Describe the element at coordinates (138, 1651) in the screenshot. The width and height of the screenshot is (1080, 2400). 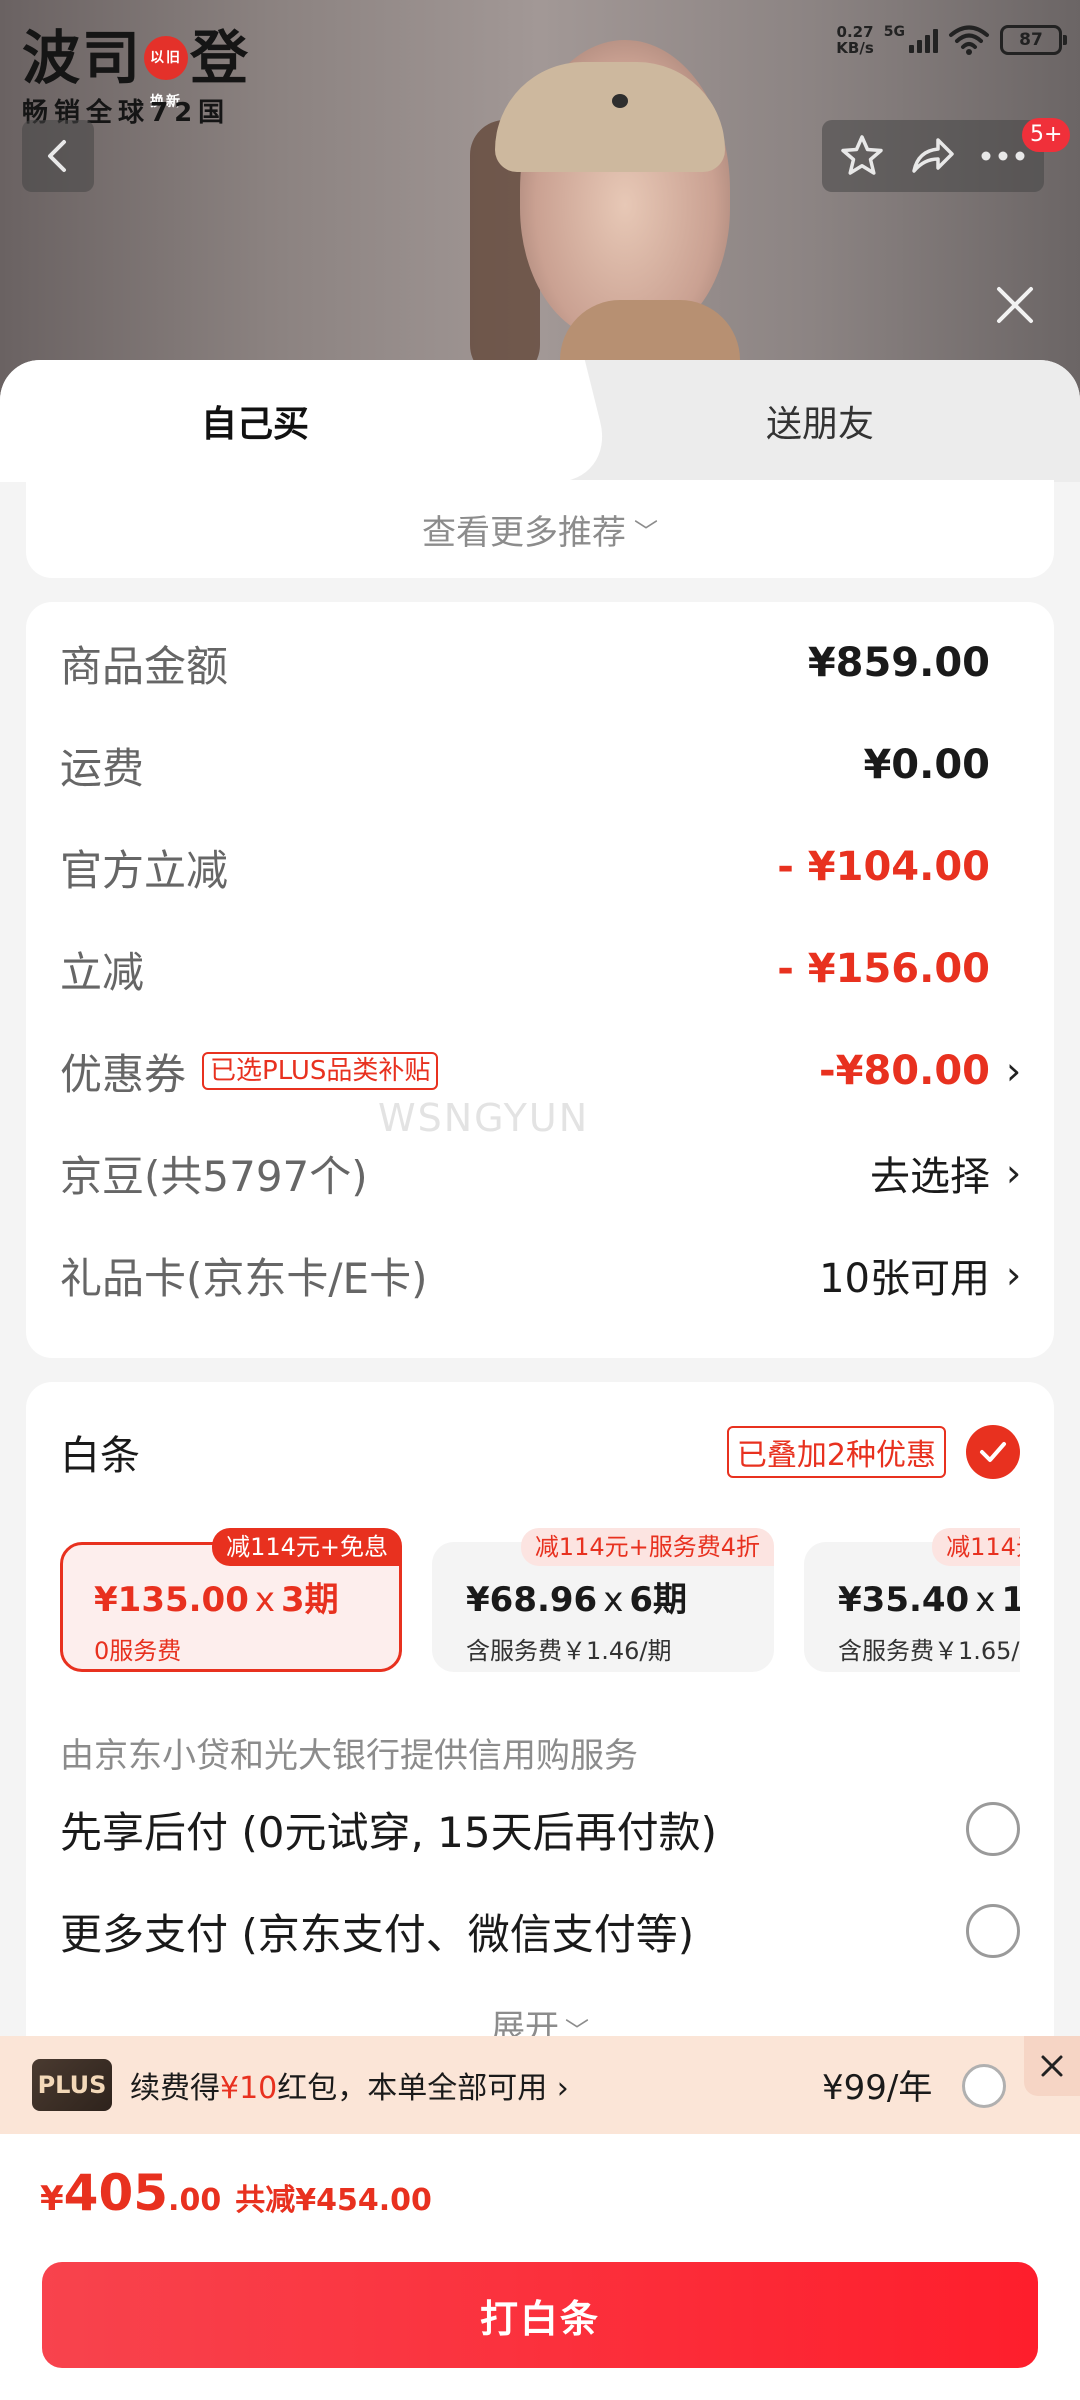
I see `plan-fee: 0服务费` at that location.